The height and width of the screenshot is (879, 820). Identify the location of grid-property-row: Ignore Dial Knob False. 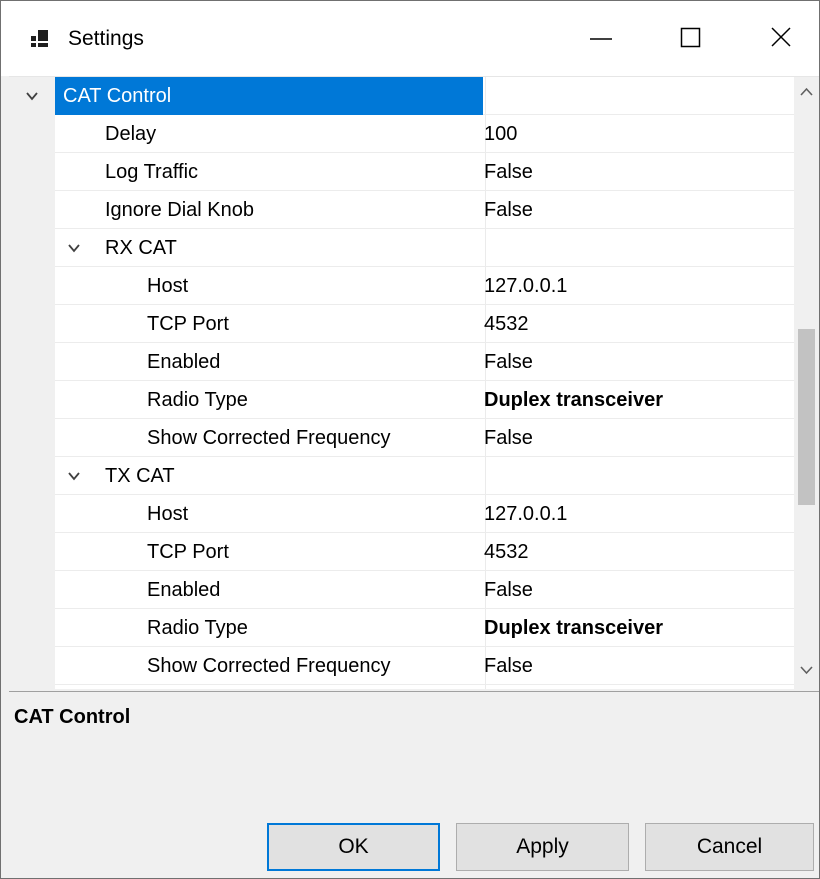
(401, 210).